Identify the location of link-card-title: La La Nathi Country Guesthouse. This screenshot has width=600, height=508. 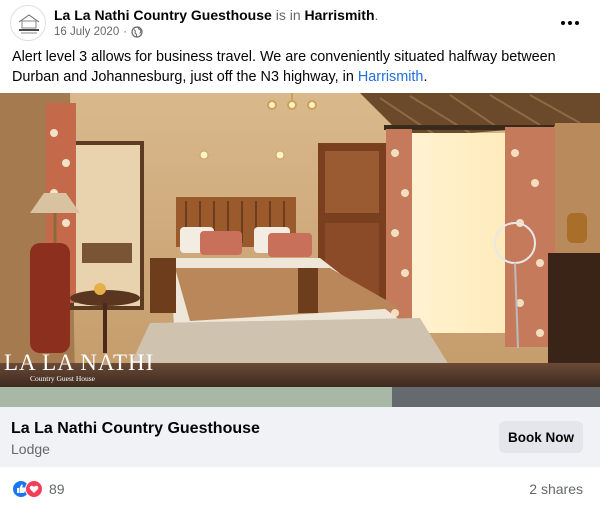
(135, 428).